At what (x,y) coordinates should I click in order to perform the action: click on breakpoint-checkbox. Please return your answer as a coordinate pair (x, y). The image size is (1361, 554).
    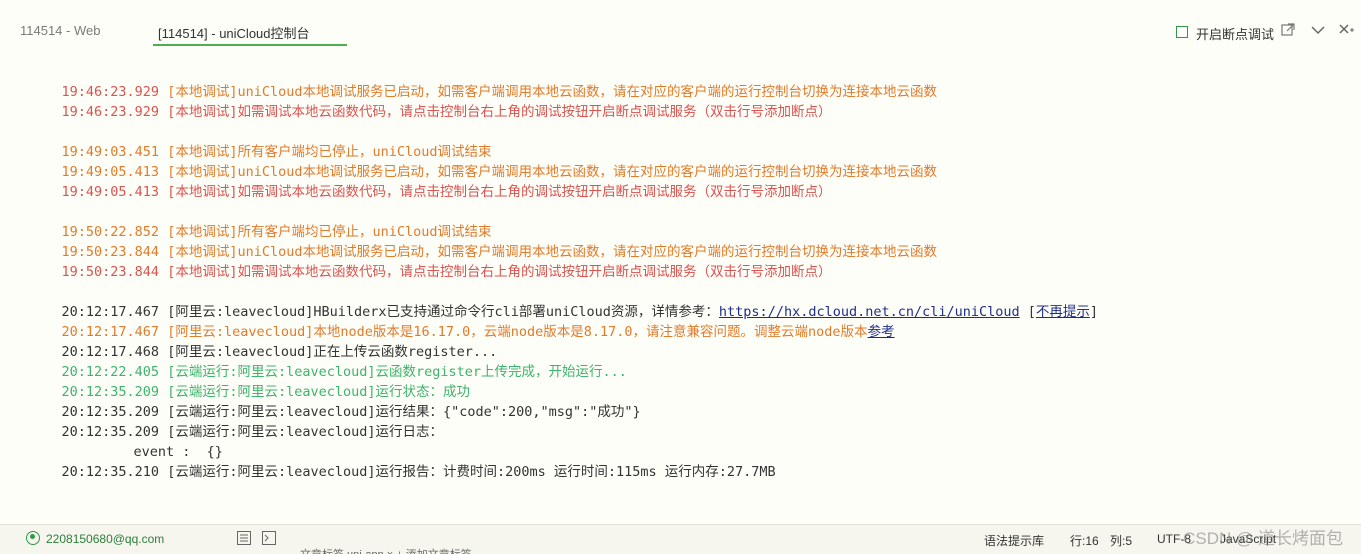
    Looking at the image, I should click on (1182, 32).